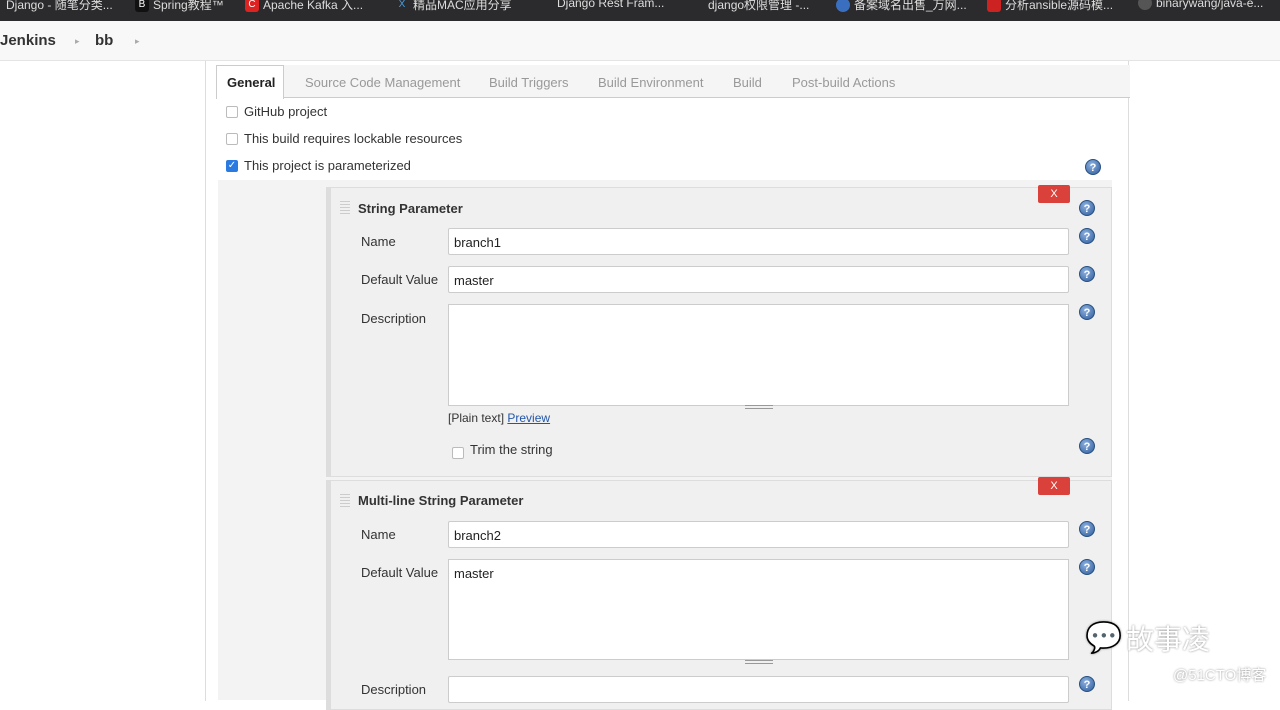  I want to click on block-title: Multi-line String Parameter, so click(441, 500).